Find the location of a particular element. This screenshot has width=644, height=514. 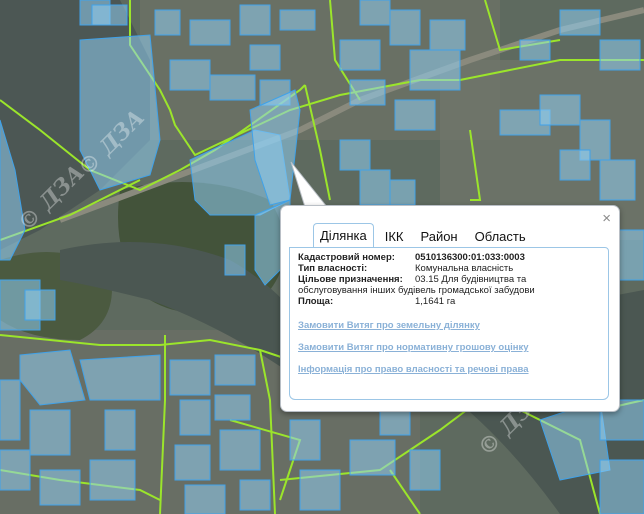

tab-district: Район is located at coordinates (438, 237).